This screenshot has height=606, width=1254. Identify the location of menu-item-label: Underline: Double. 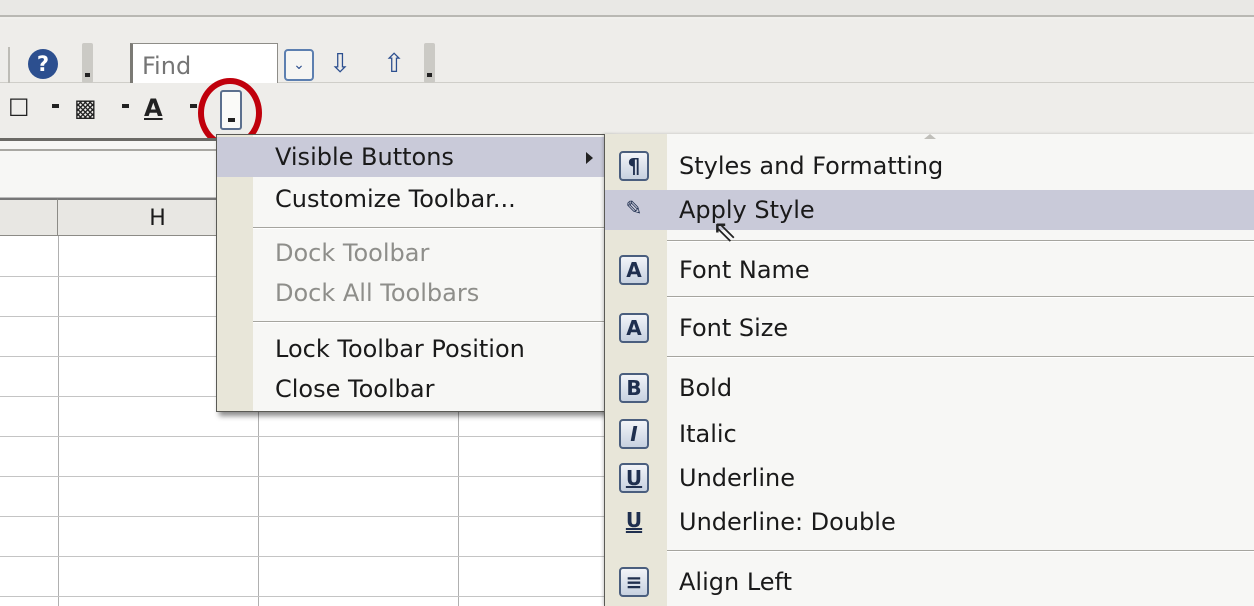
(787, 522).